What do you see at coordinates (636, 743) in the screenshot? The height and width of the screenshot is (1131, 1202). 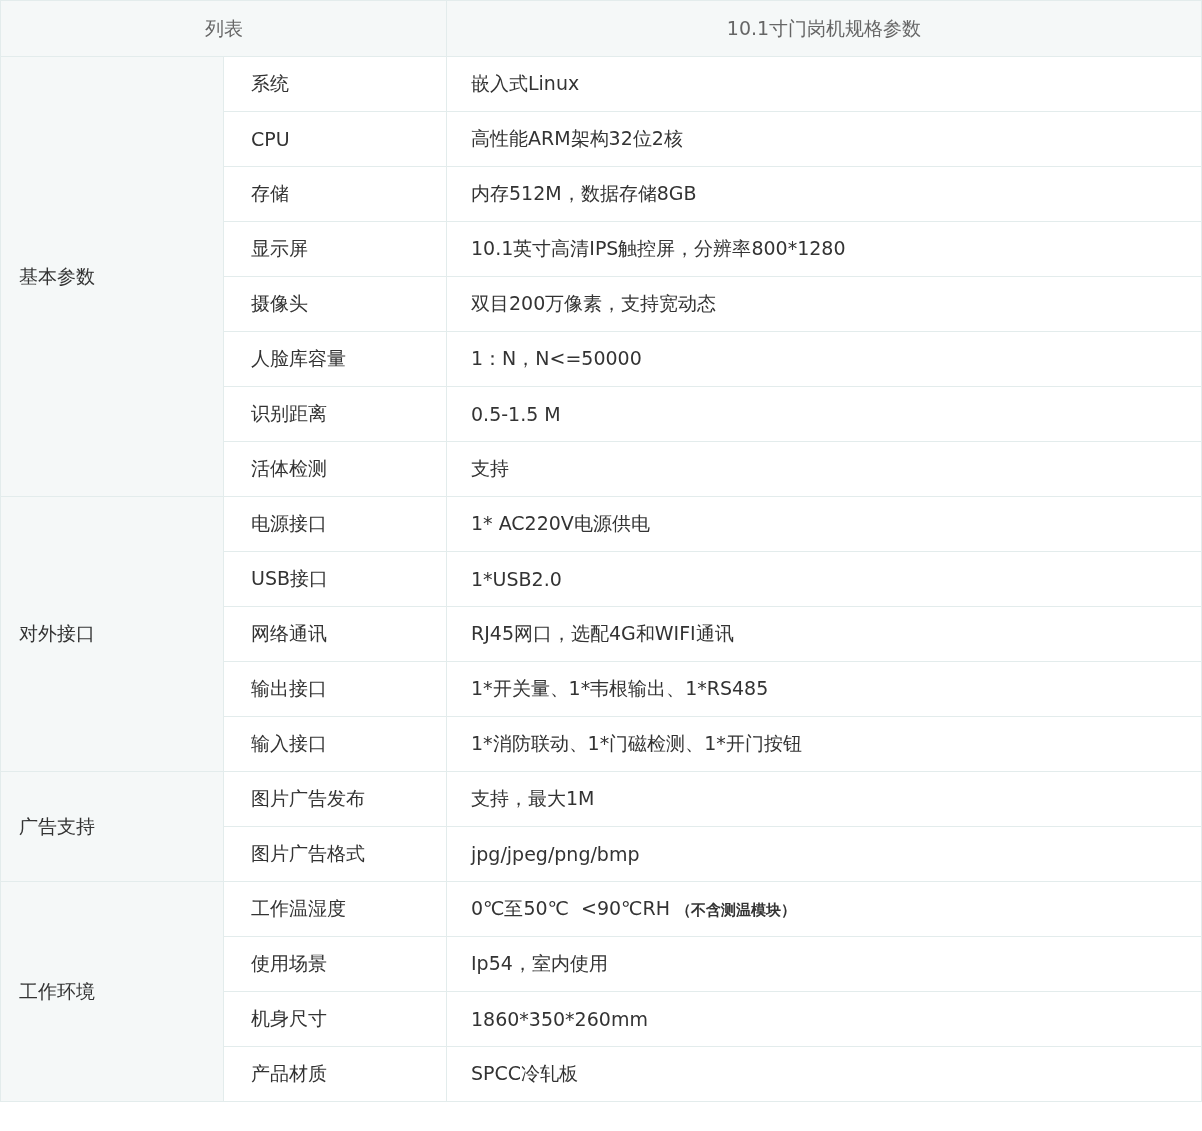 I see `value-text: 1*消防联动、1*门磁检测、1*开门按钮` at bounding box center [636, 743].